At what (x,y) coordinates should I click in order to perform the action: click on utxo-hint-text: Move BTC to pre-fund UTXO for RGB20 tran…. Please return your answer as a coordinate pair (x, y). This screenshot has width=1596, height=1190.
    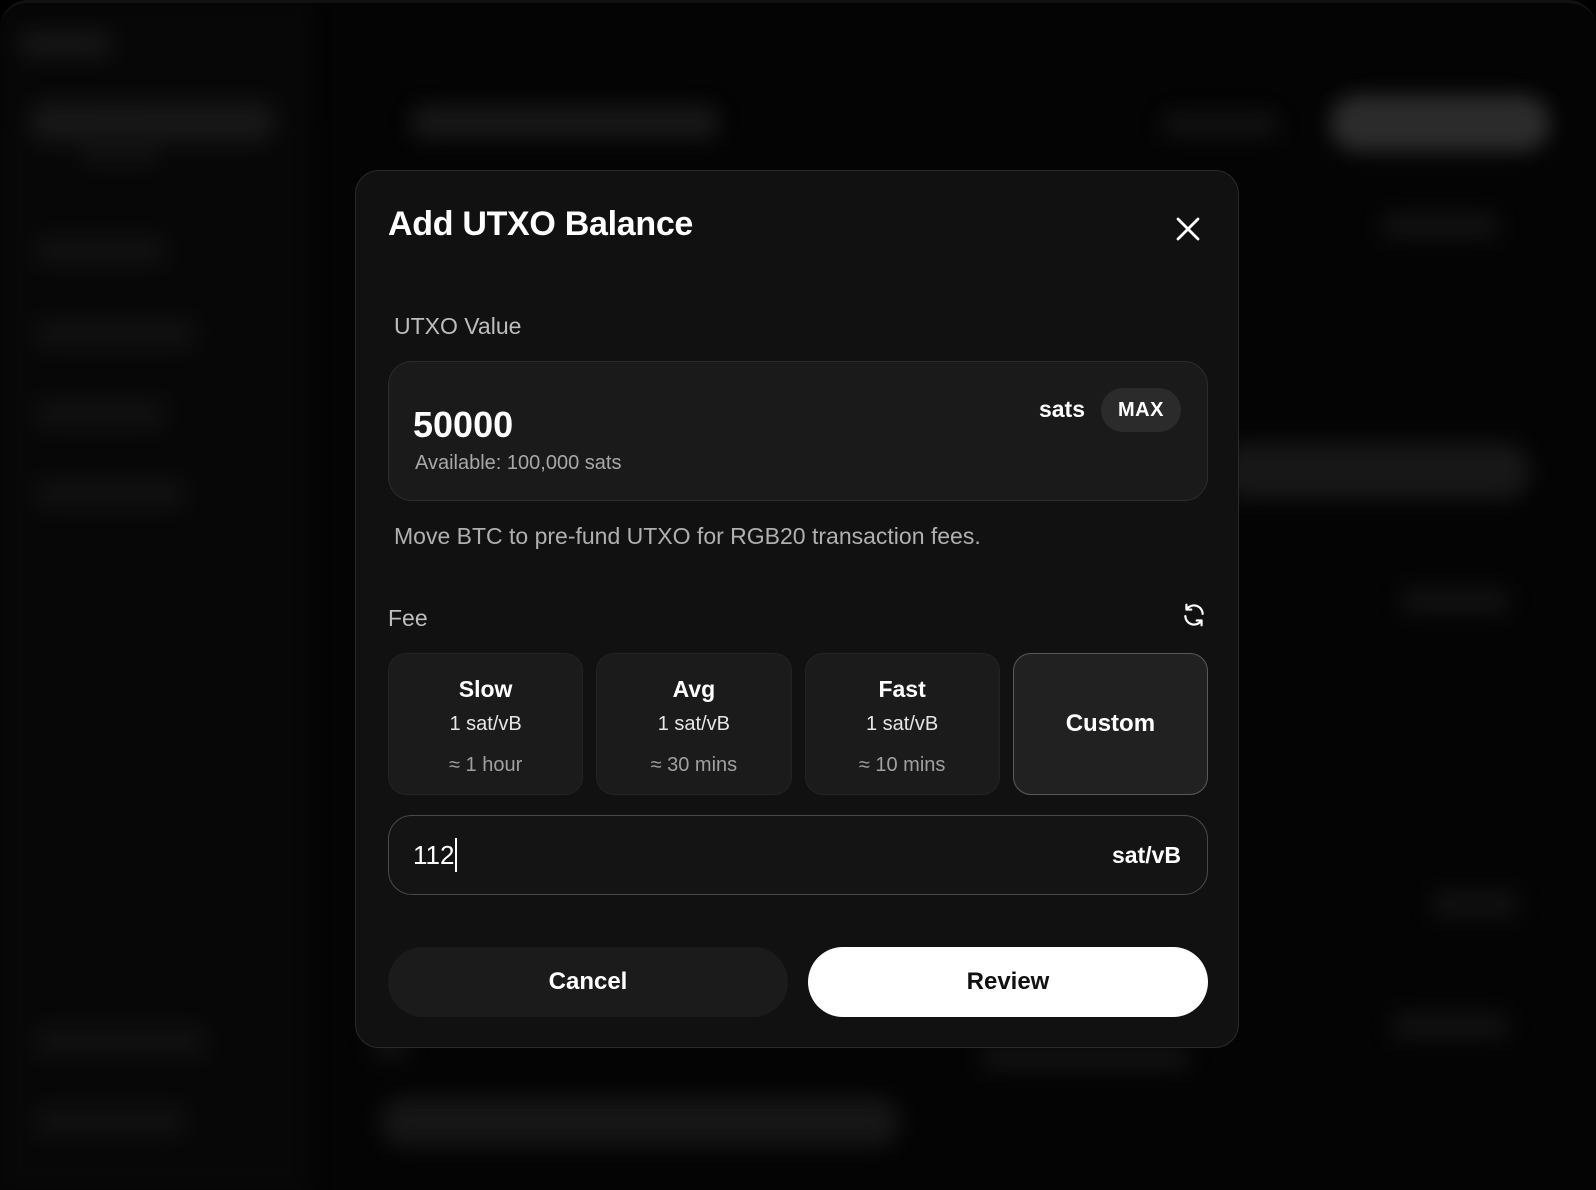
    Looking at the image, I should click on (687, 536).